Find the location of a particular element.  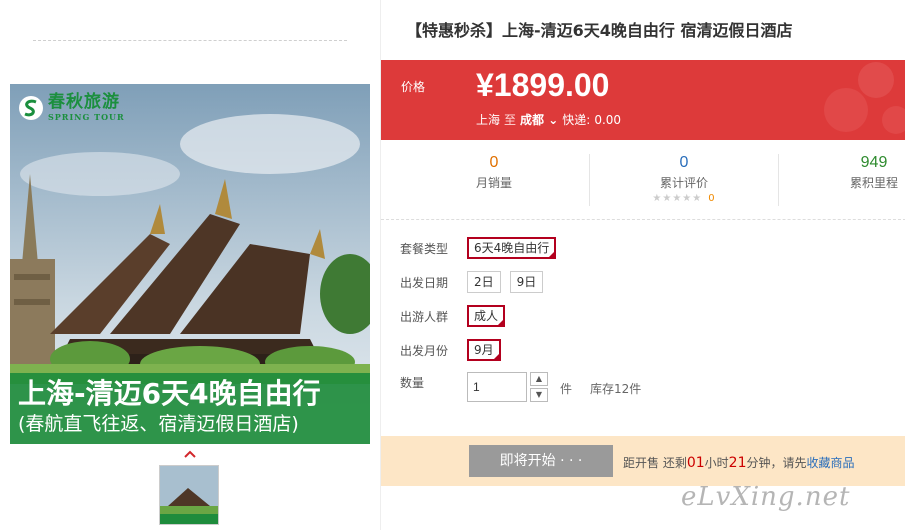

logo-english-text: SPRING TOUR is located at coordinates (86, 117).